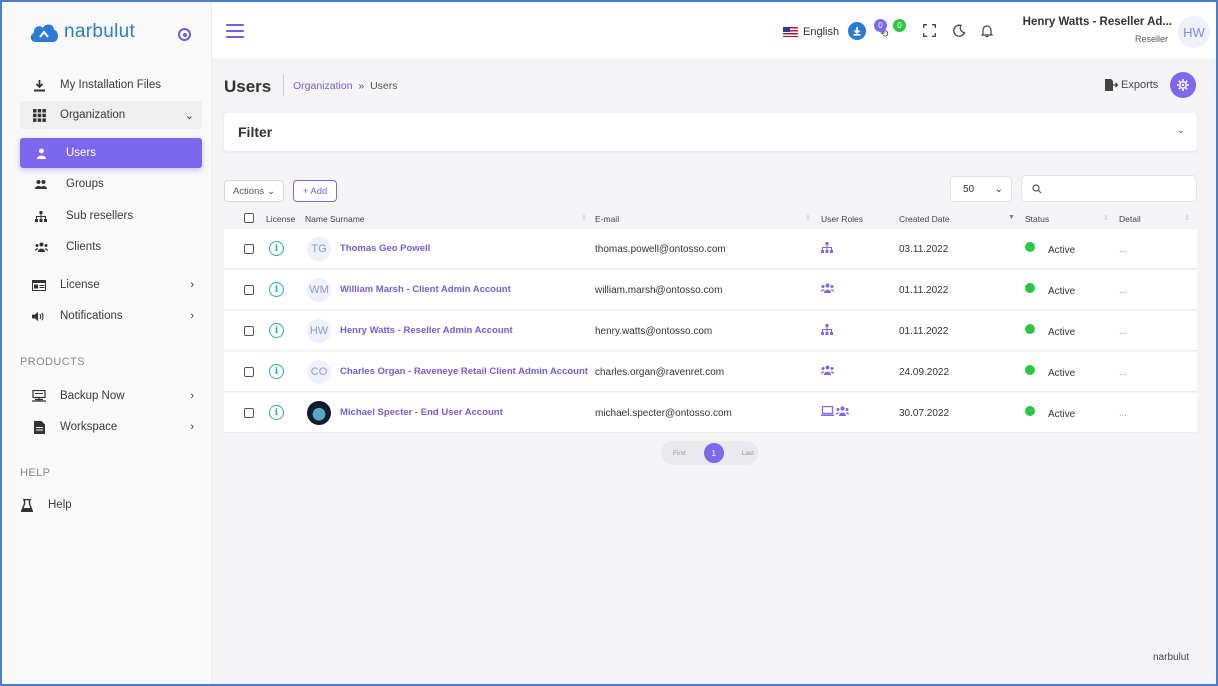 Image resolution: width=1218 pixels, height=686 pixels. Describe the element at coordinates (92, 396) in the screenshot. I see `sidebar-item-label: Backup Now` at that location.